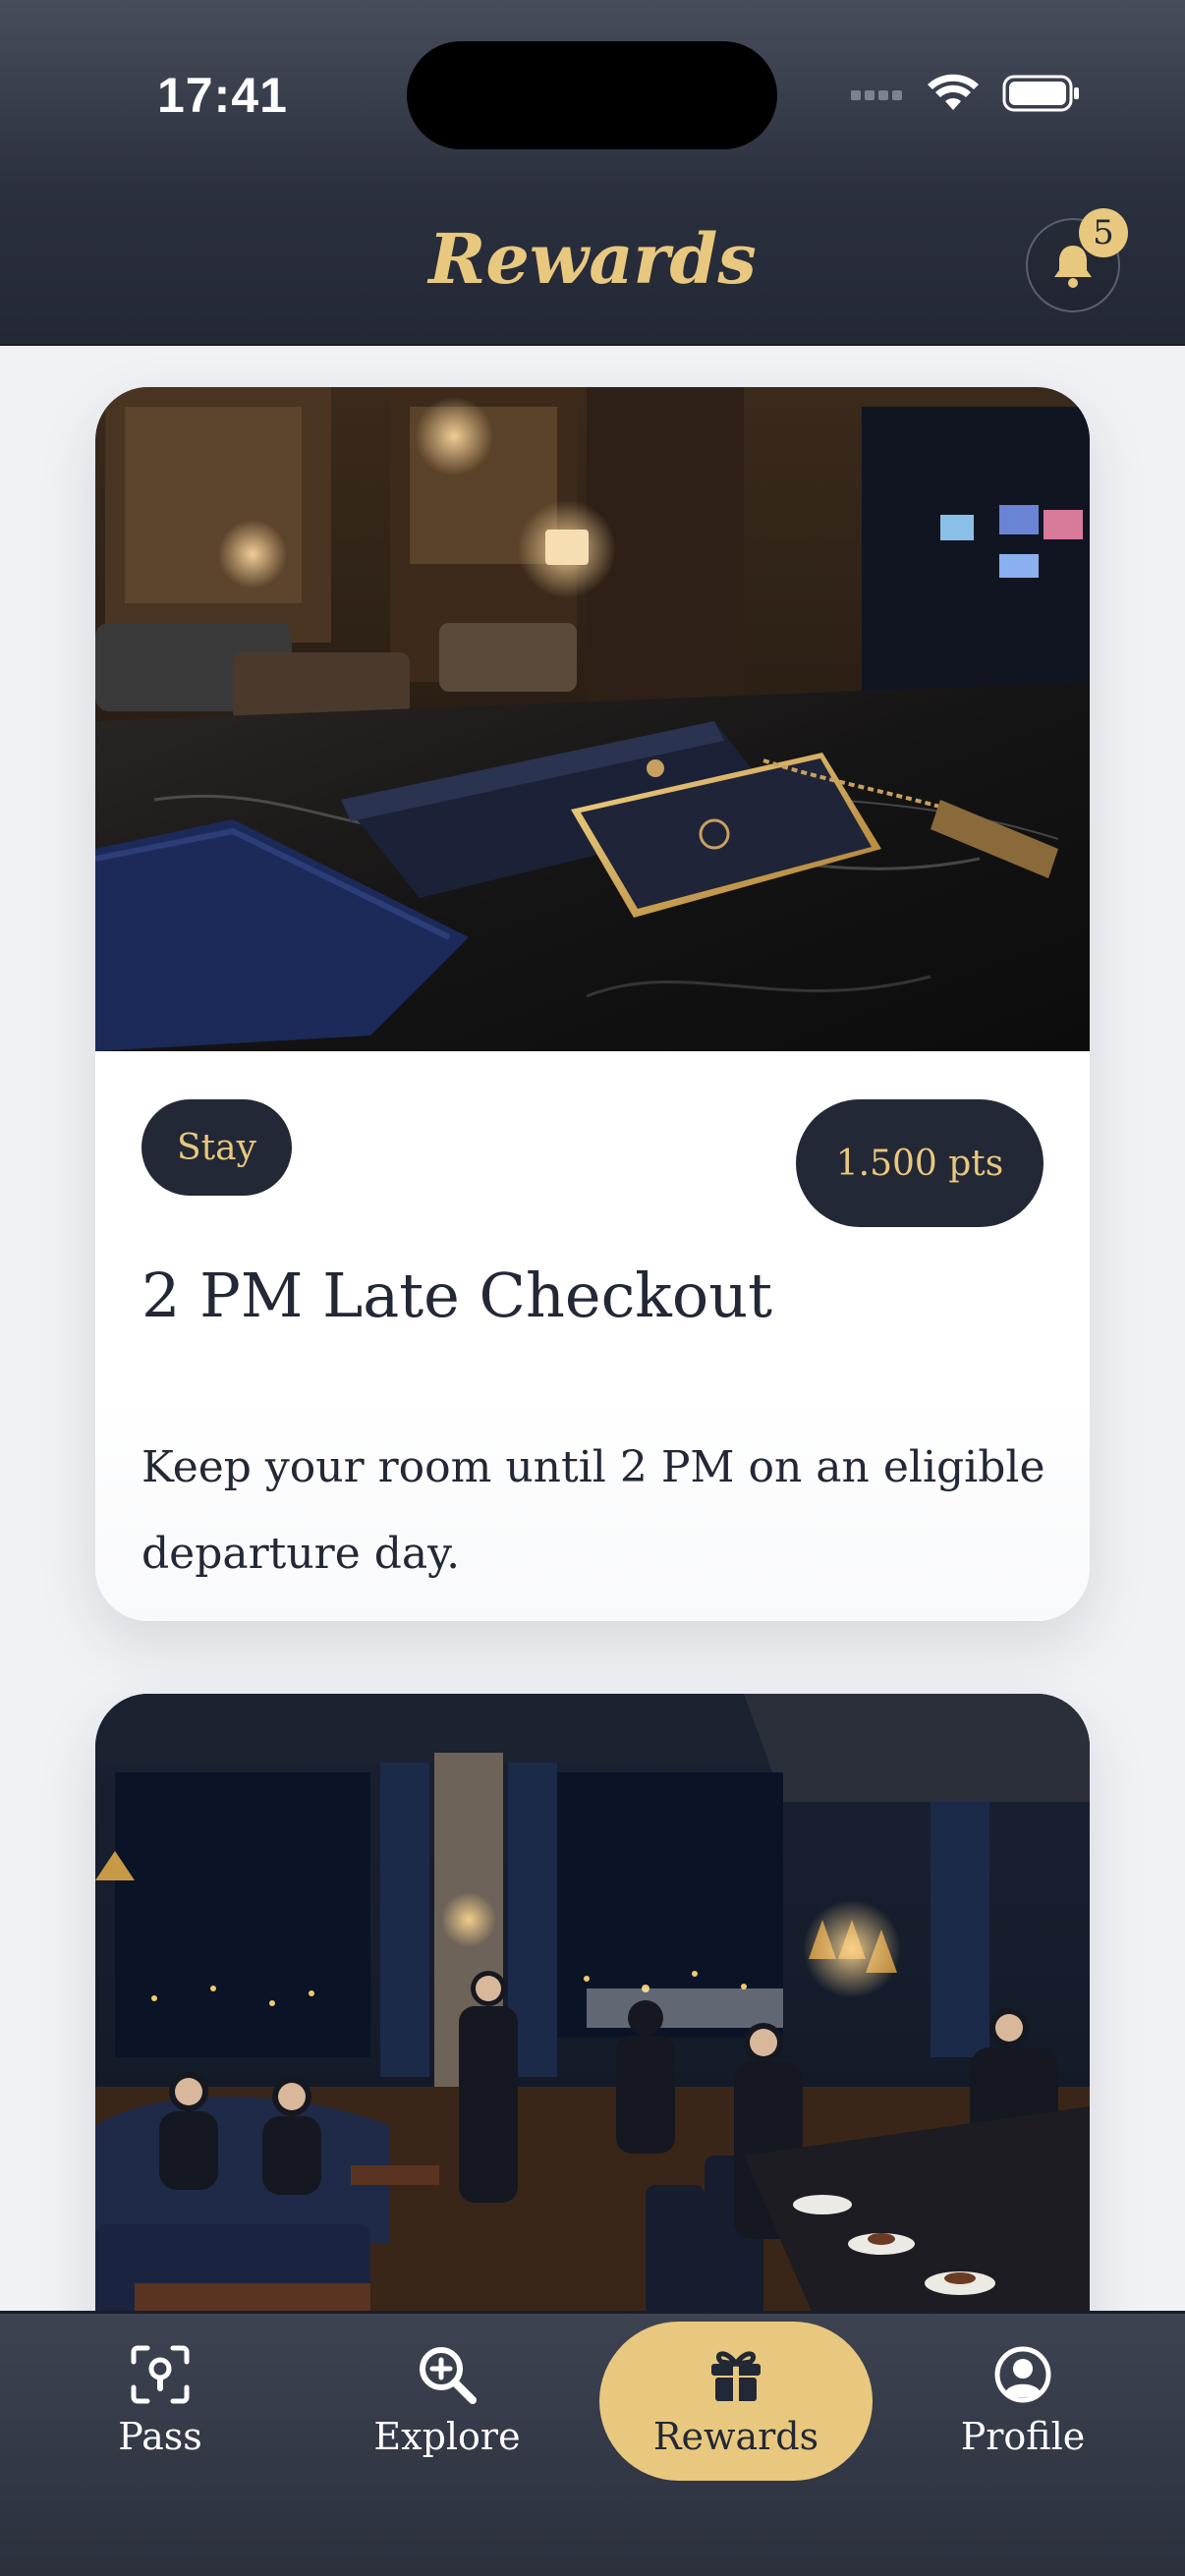  Describe the element at coordinates (592, 95) in the screenshot. I see `dynamic-island` at that location.